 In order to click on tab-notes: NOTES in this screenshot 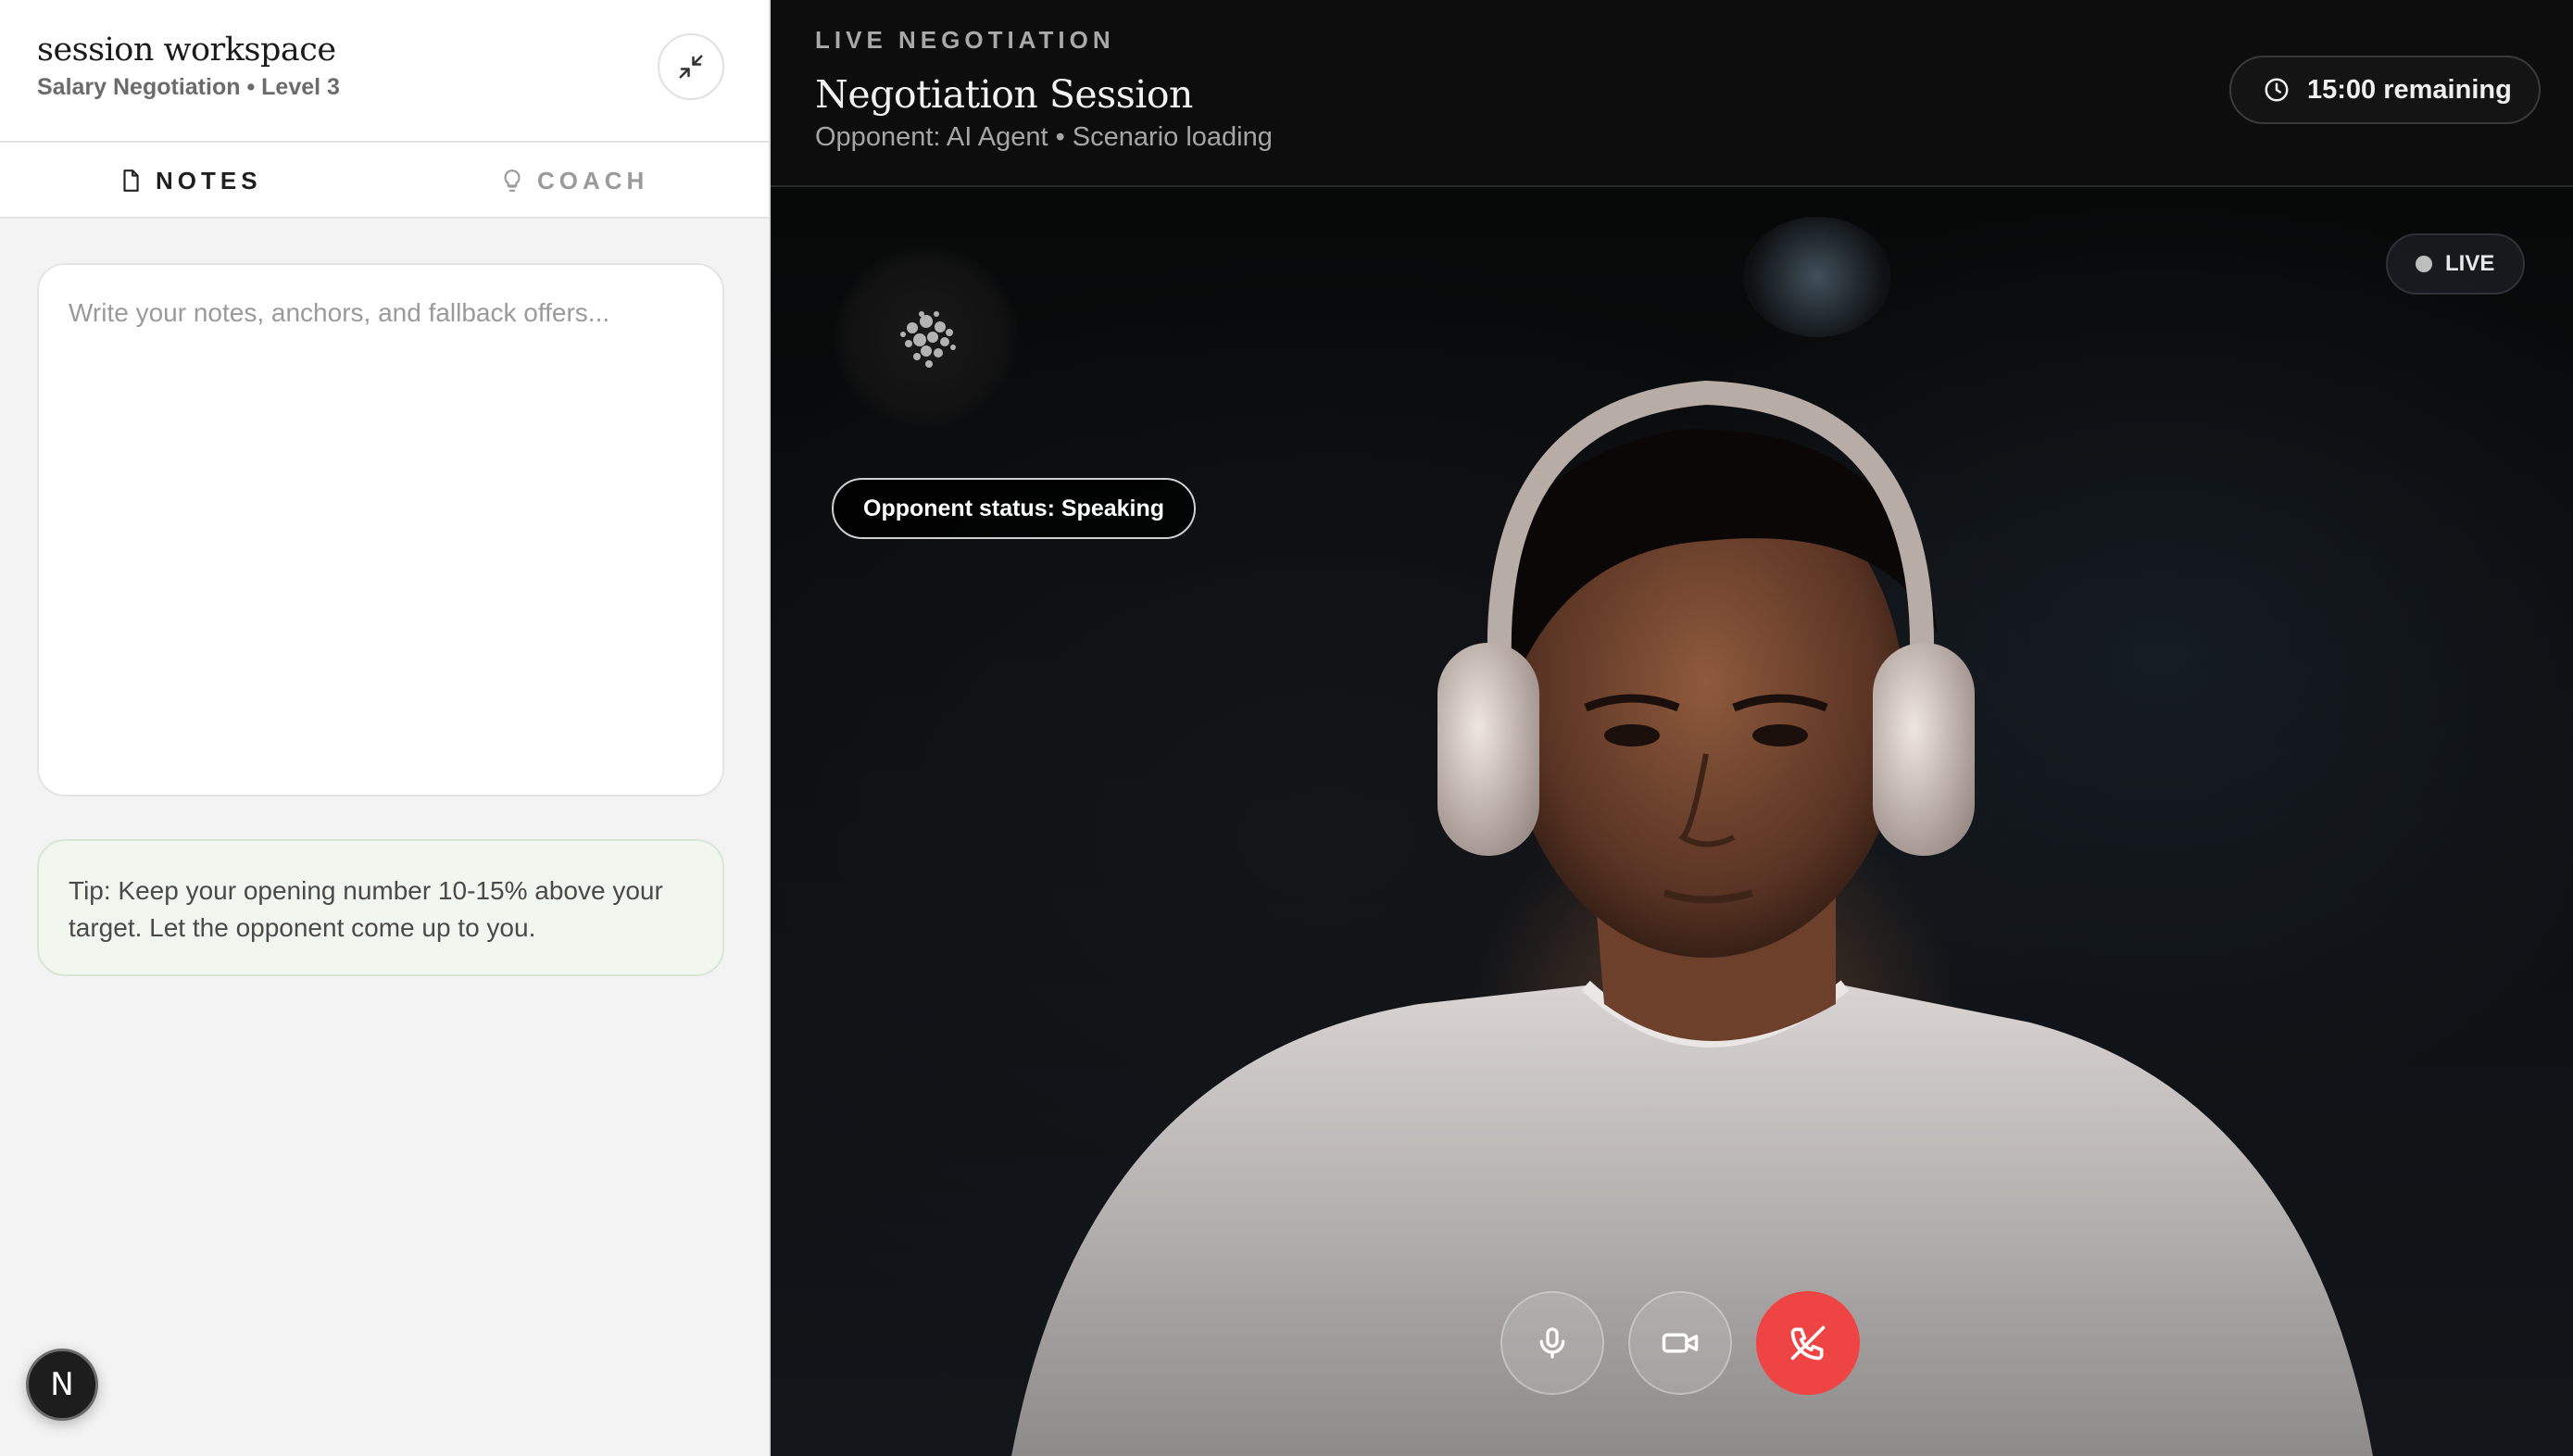, I will do `click(191, 181)`.